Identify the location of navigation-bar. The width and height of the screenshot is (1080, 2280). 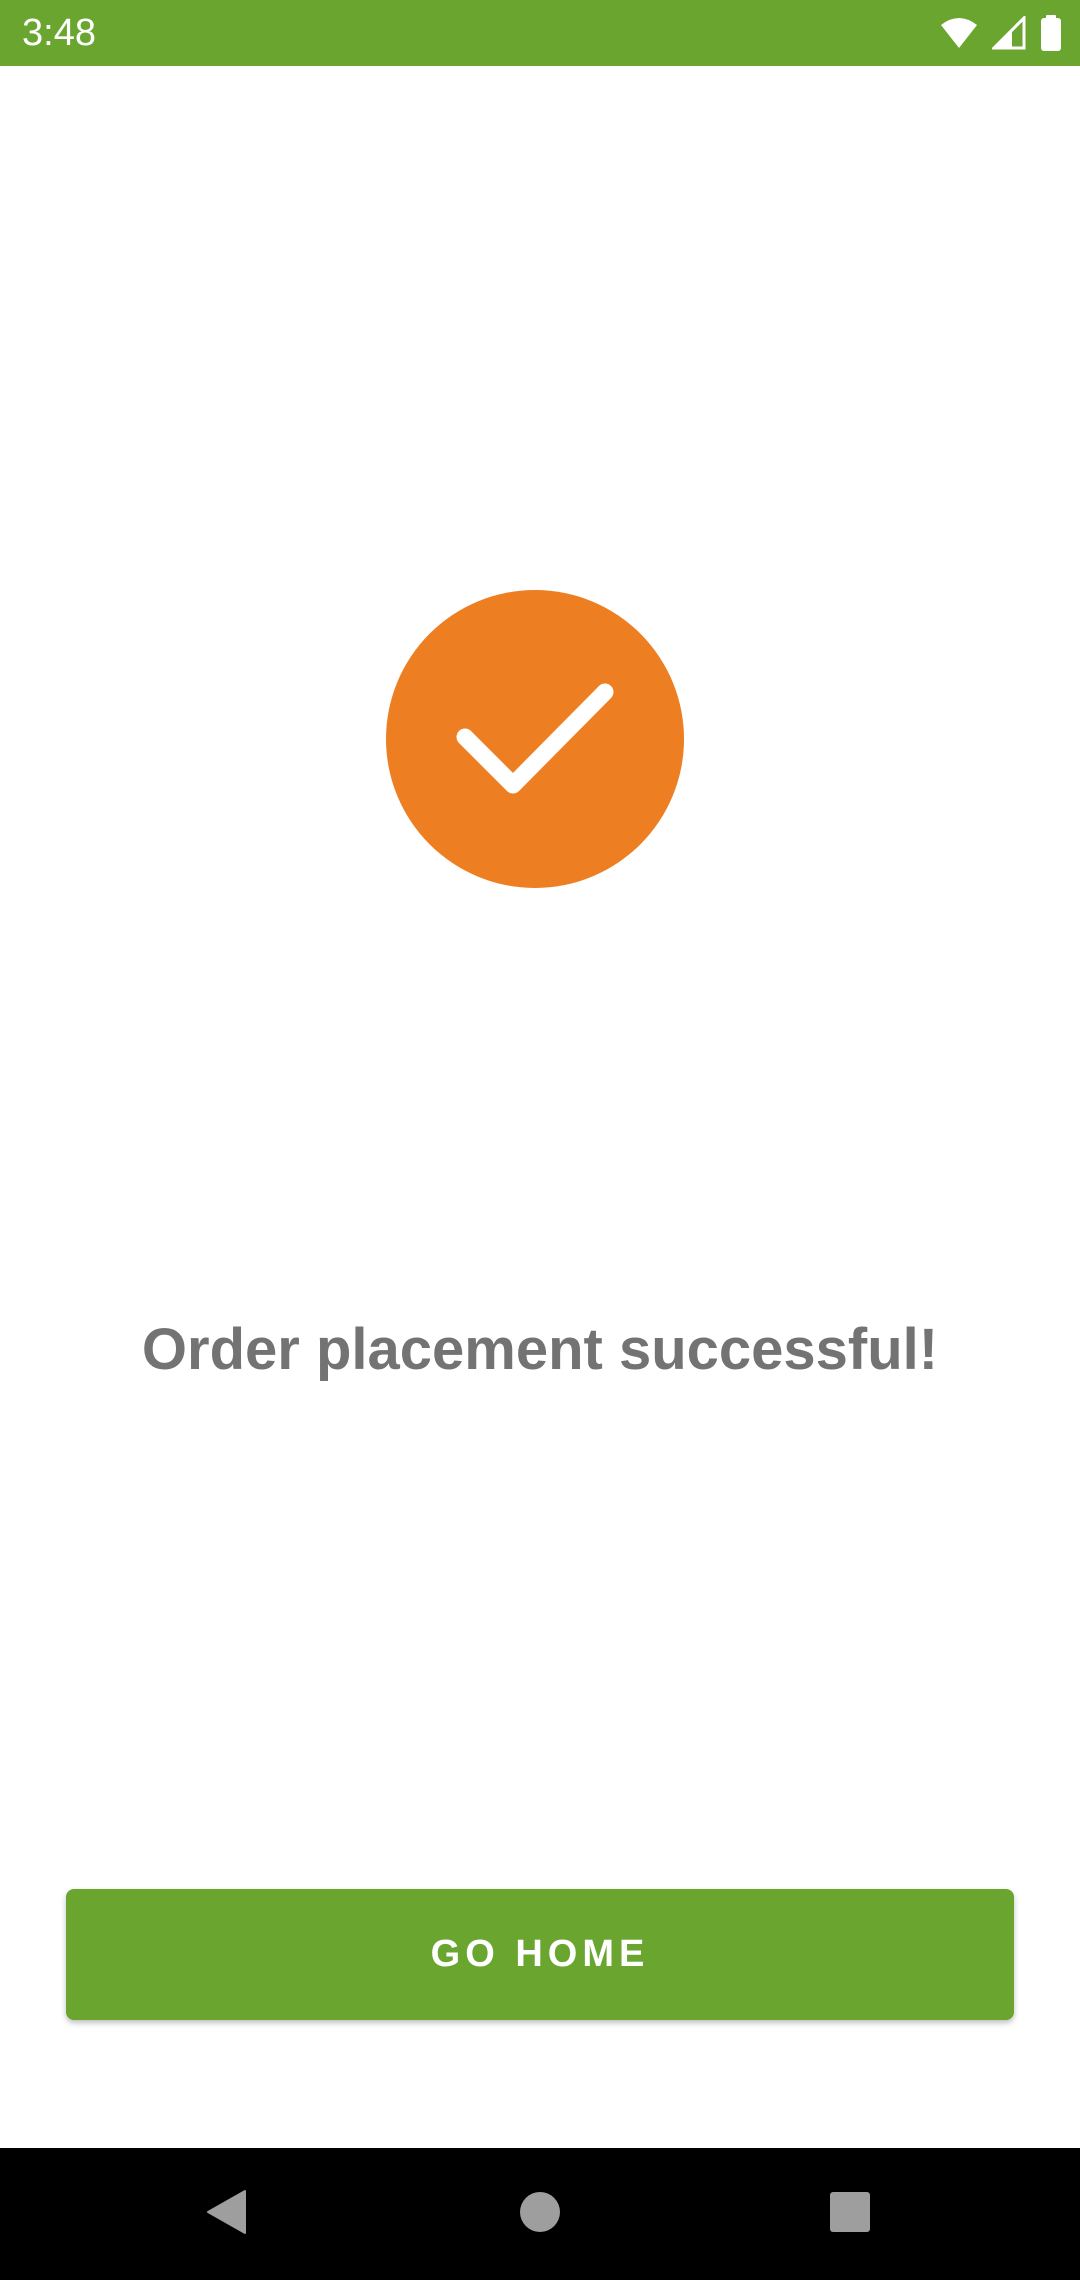
(540, 2214).